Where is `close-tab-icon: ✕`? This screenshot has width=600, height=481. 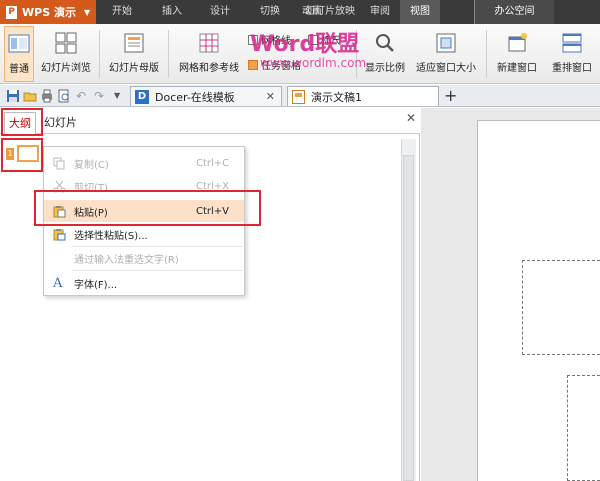 close-tab-icon: ✕ is located at coordinates (270, 96).